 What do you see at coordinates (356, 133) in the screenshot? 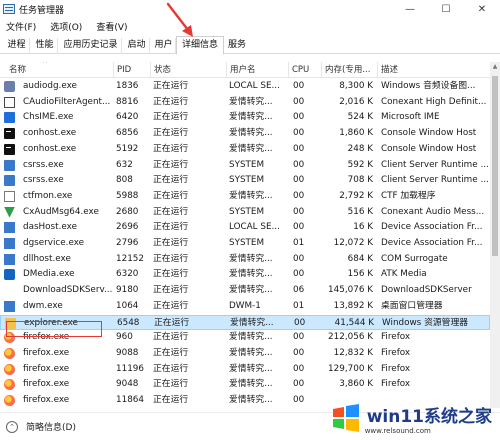
I see `cell-mem: 1,860 K` at bounding box center [356, 133].